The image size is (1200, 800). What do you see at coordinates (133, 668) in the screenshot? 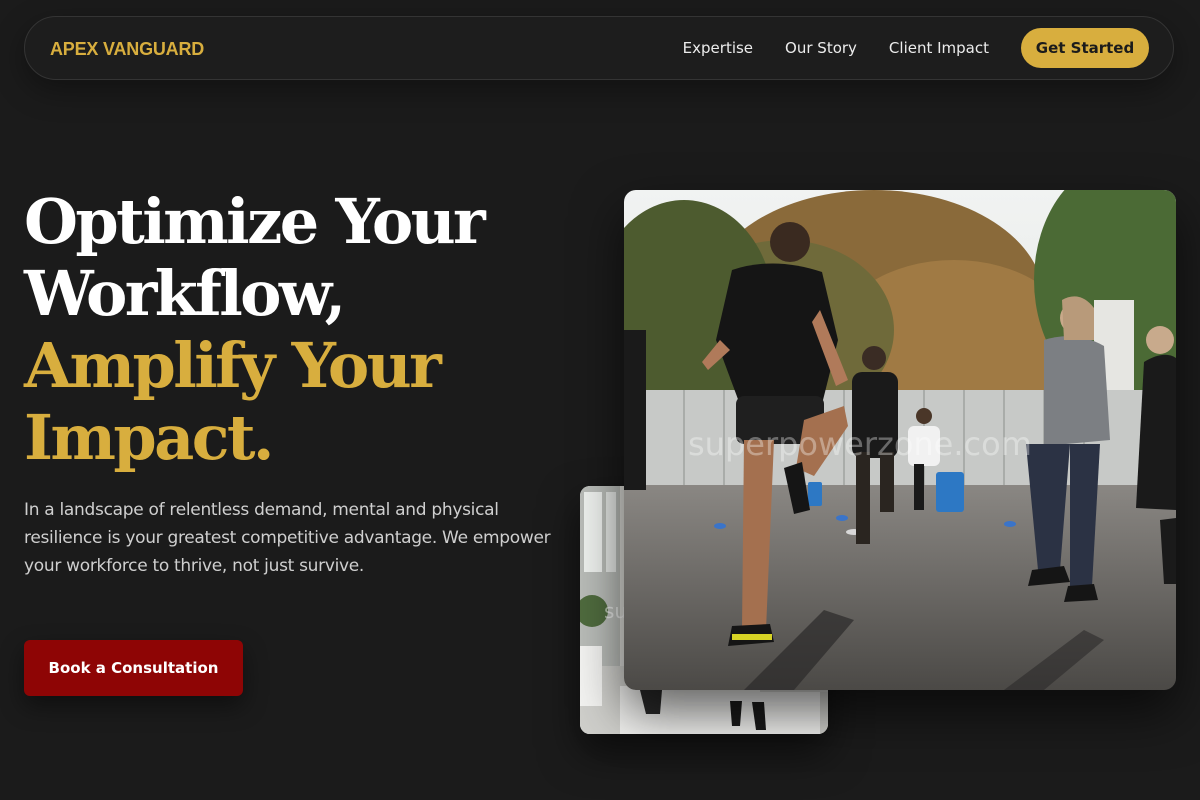
I see `book-consultation-button: Book a Consultation` at bounding box center [133, 668].